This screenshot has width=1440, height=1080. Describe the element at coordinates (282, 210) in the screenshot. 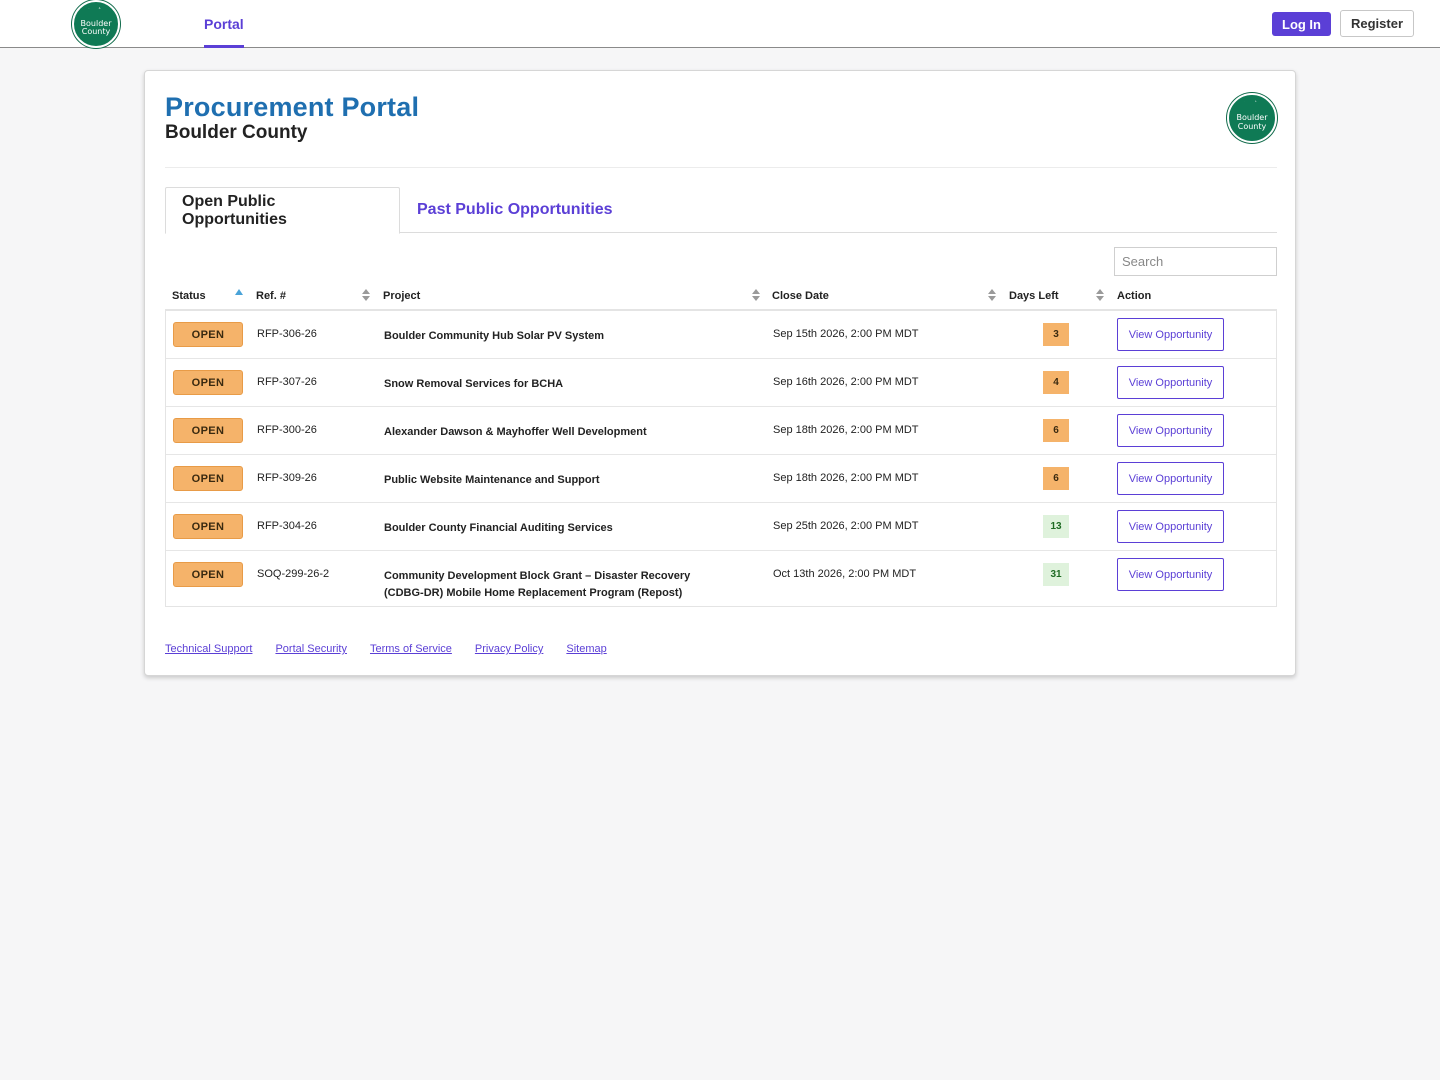

I see `tab-open-opportunities: Open Public Opportunities` at that location.